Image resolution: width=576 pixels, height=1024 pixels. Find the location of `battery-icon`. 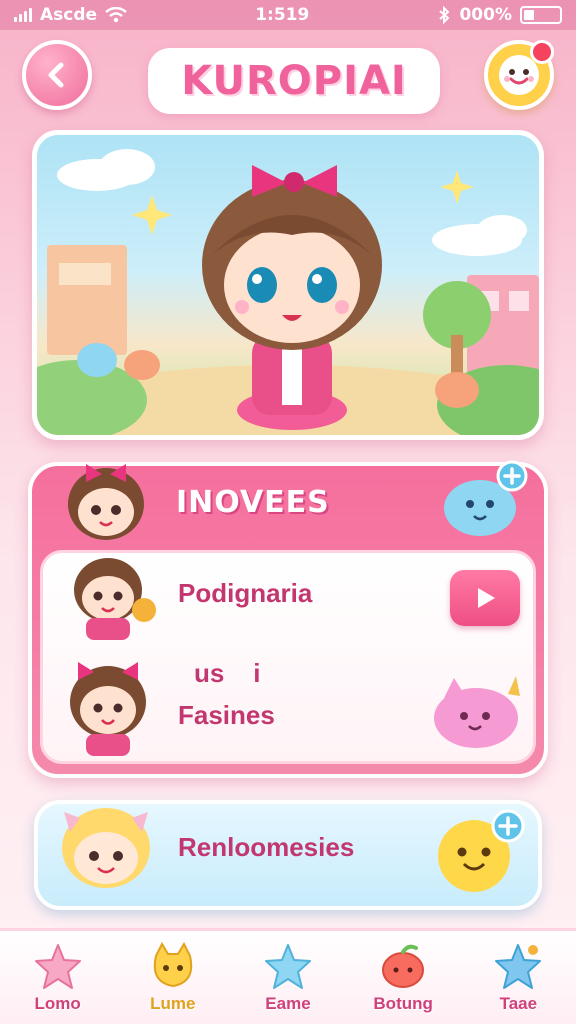

battery-icon is located at coordinates (541, 15).